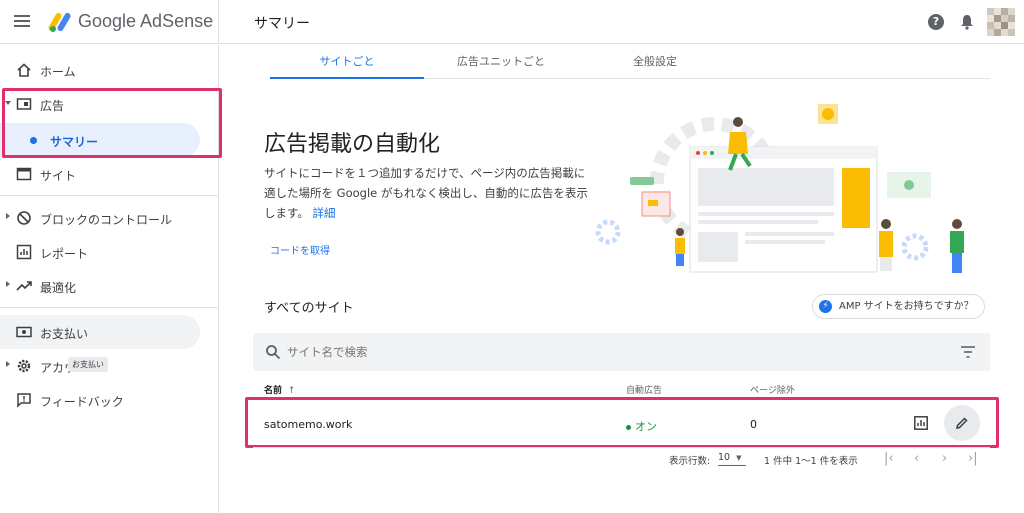 This screenshot has width=1024, height=513. What do you see at coordinates (324, 213) in the screenshot?
I see `details-link: 詳細` at bounding box center [324, 213].